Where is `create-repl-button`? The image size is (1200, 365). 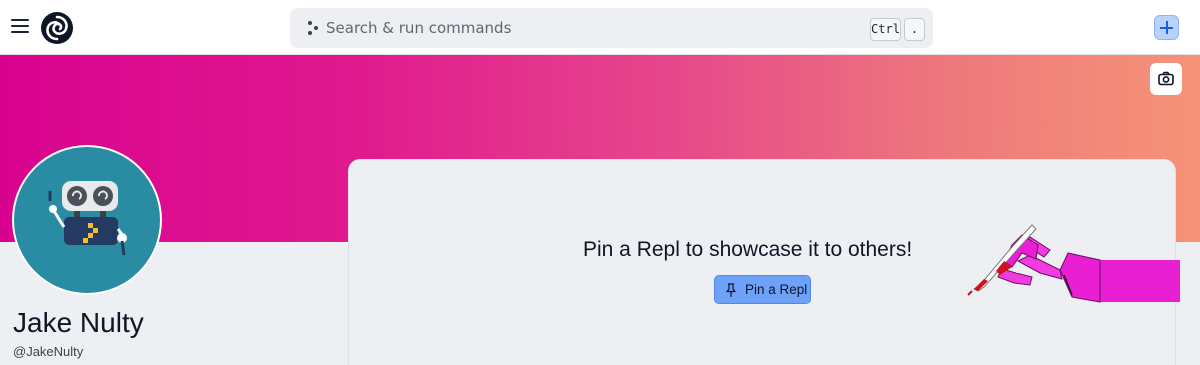 create-repl-button is located at coordinates (1166, 27).